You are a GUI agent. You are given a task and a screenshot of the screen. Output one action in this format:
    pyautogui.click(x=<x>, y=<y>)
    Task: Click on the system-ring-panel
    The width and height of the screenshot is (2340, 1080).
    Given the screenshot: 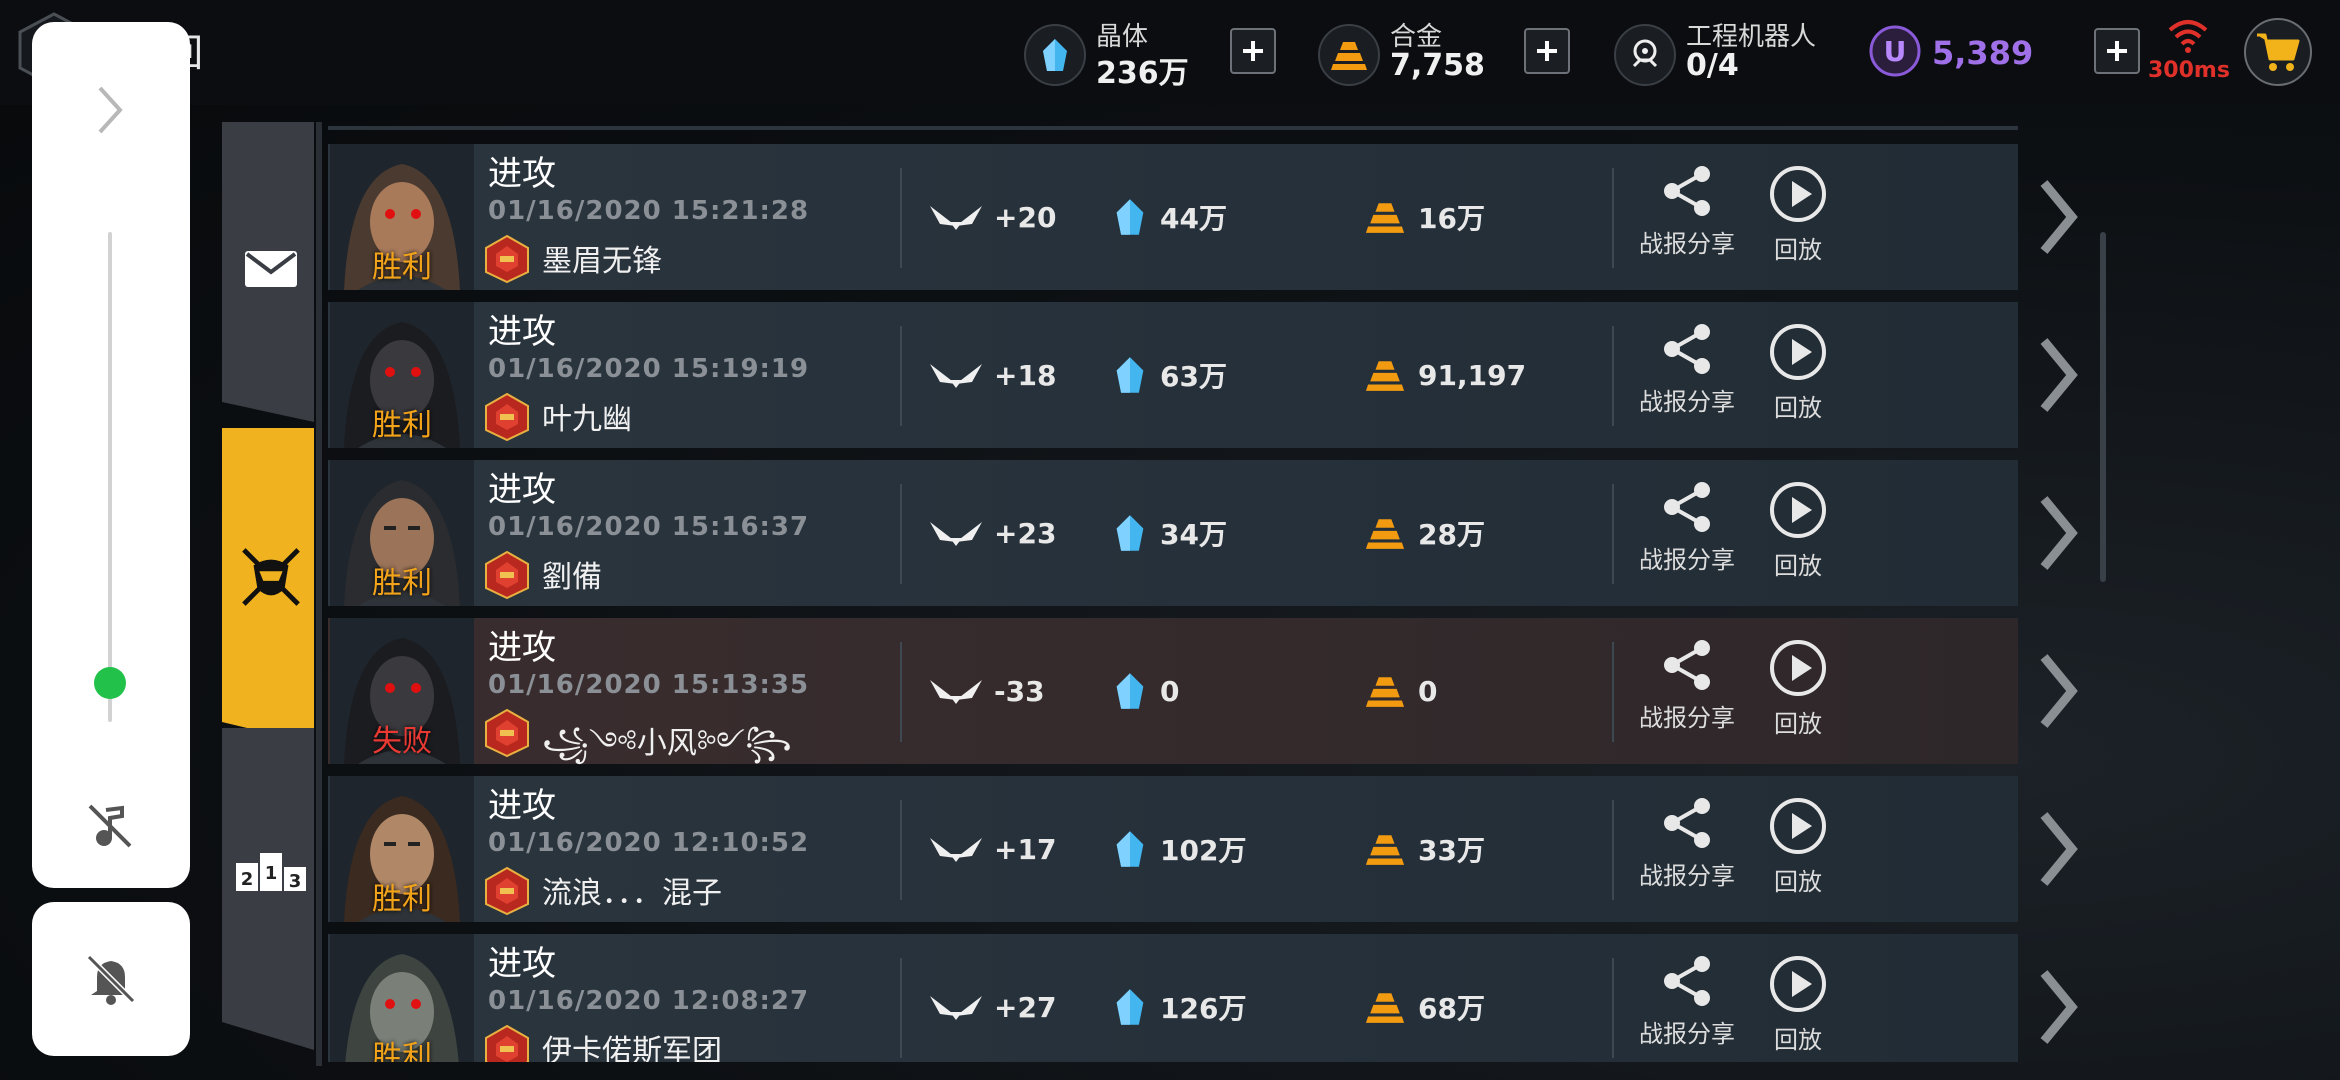 What is the action you would take?
    pyautogui.click(x=111, y=979)
    